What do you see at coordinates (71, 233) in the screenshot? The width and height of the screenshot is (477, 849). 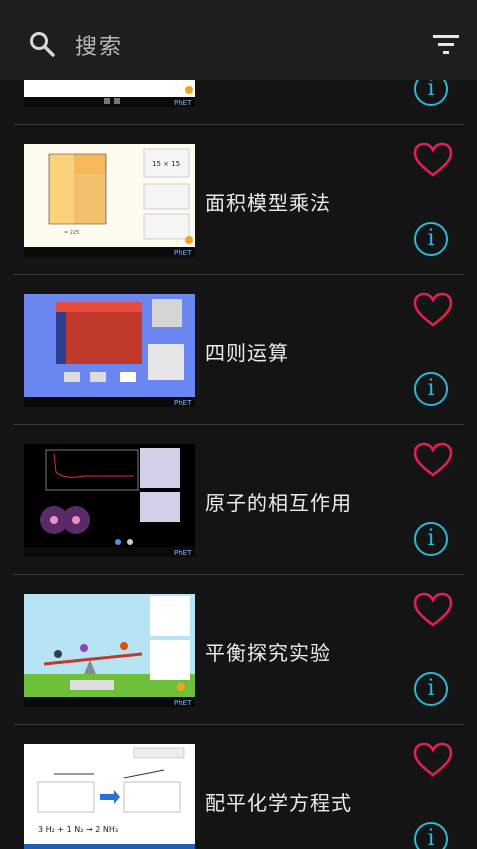 I see `svg-text: = 225` at bounding box center [71, 233].